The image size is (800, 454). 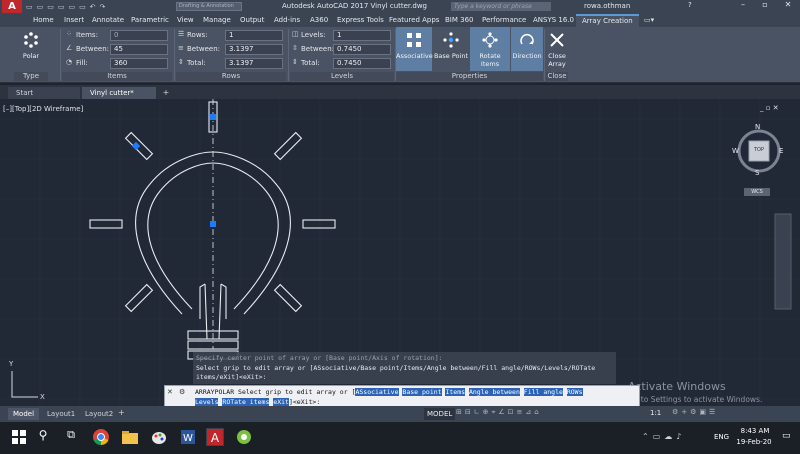 I want to click on ucs-icon, so click(x=24, y=384).